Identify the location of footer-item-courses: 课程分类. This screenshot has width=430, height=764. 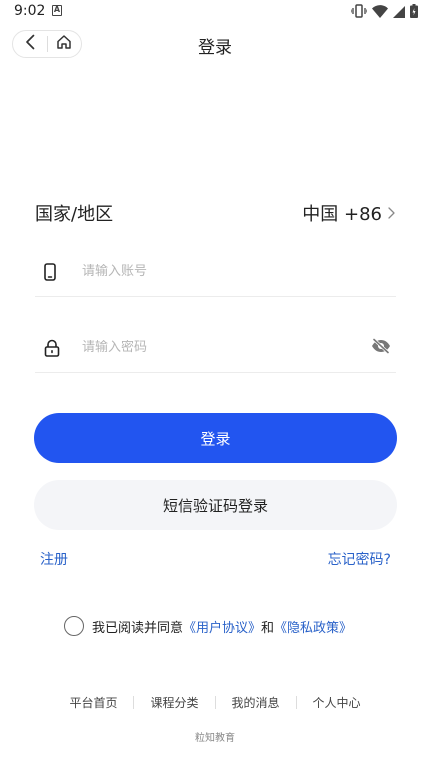
(174, 702).